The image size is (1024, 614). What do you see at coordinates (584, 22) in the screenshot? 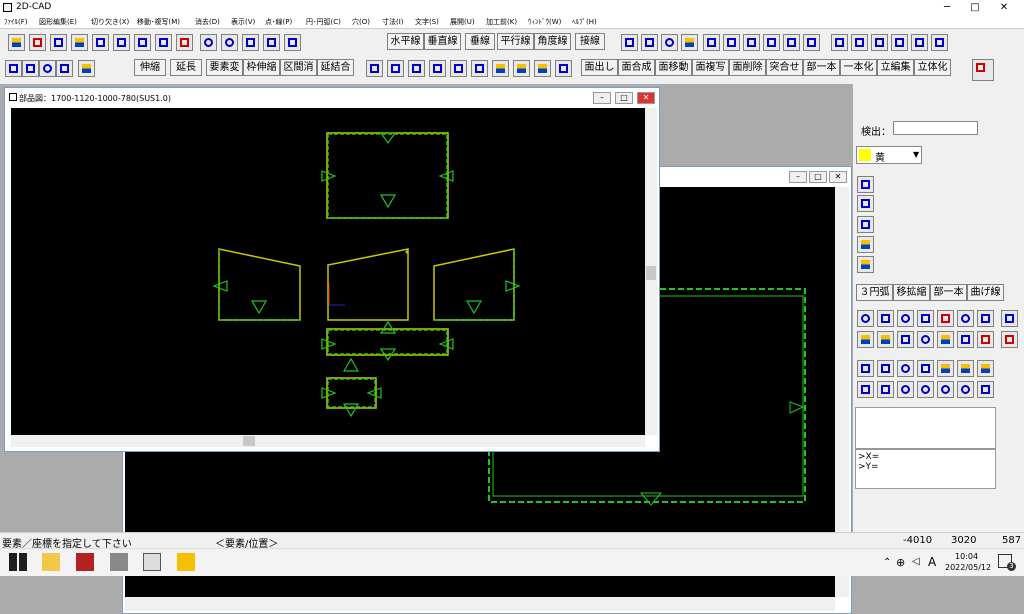
I see `menu-help: ﾍﾙﾌﾟ(H)` at bounding box center [584, 22].